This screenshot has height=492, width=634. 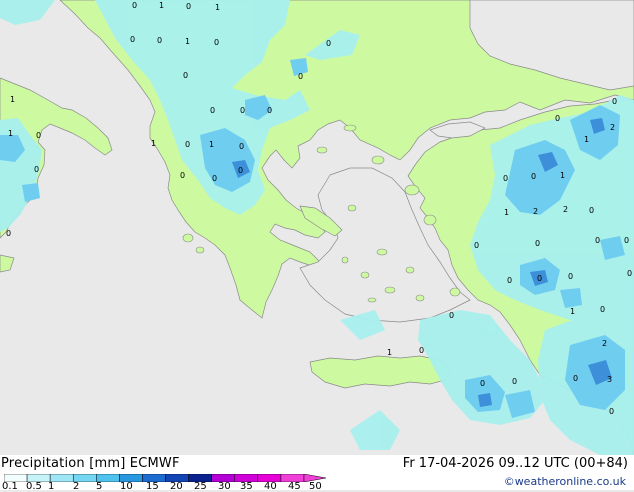 I want to click on legend-tick-label: 1, so click(x=51, y=486).